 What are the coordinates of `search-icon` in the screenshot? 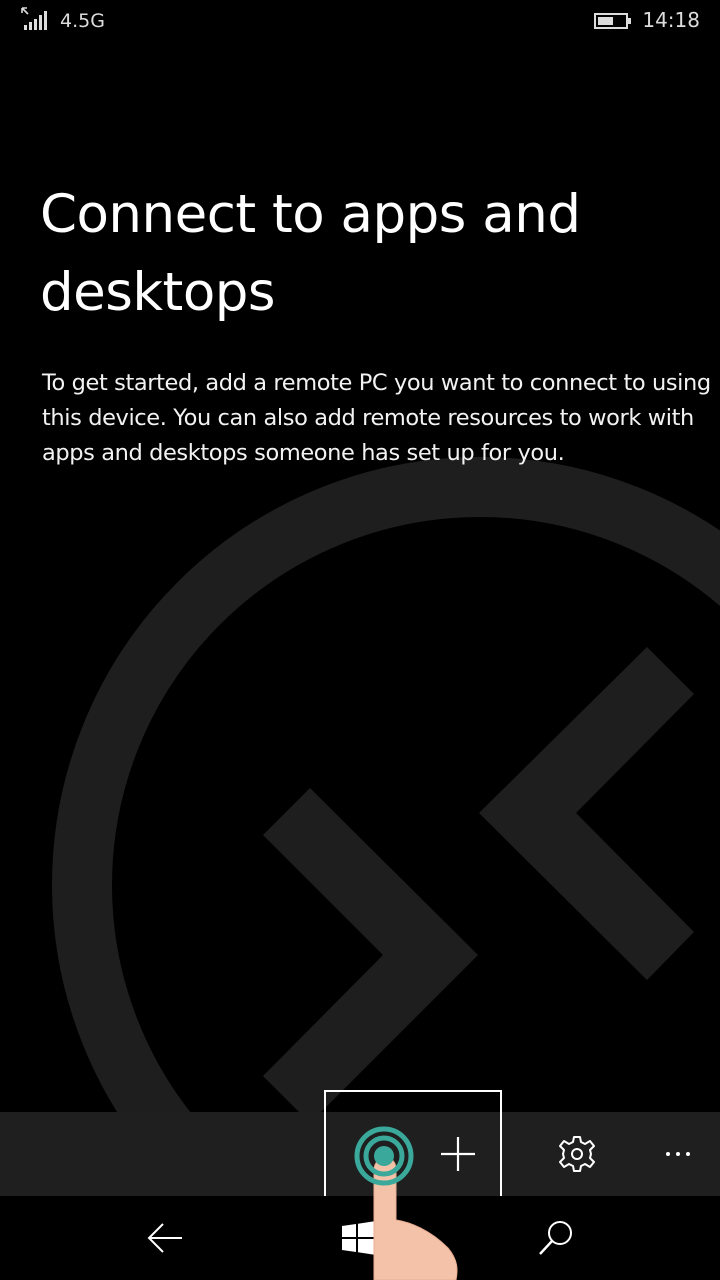 It's located at (555, 1238).